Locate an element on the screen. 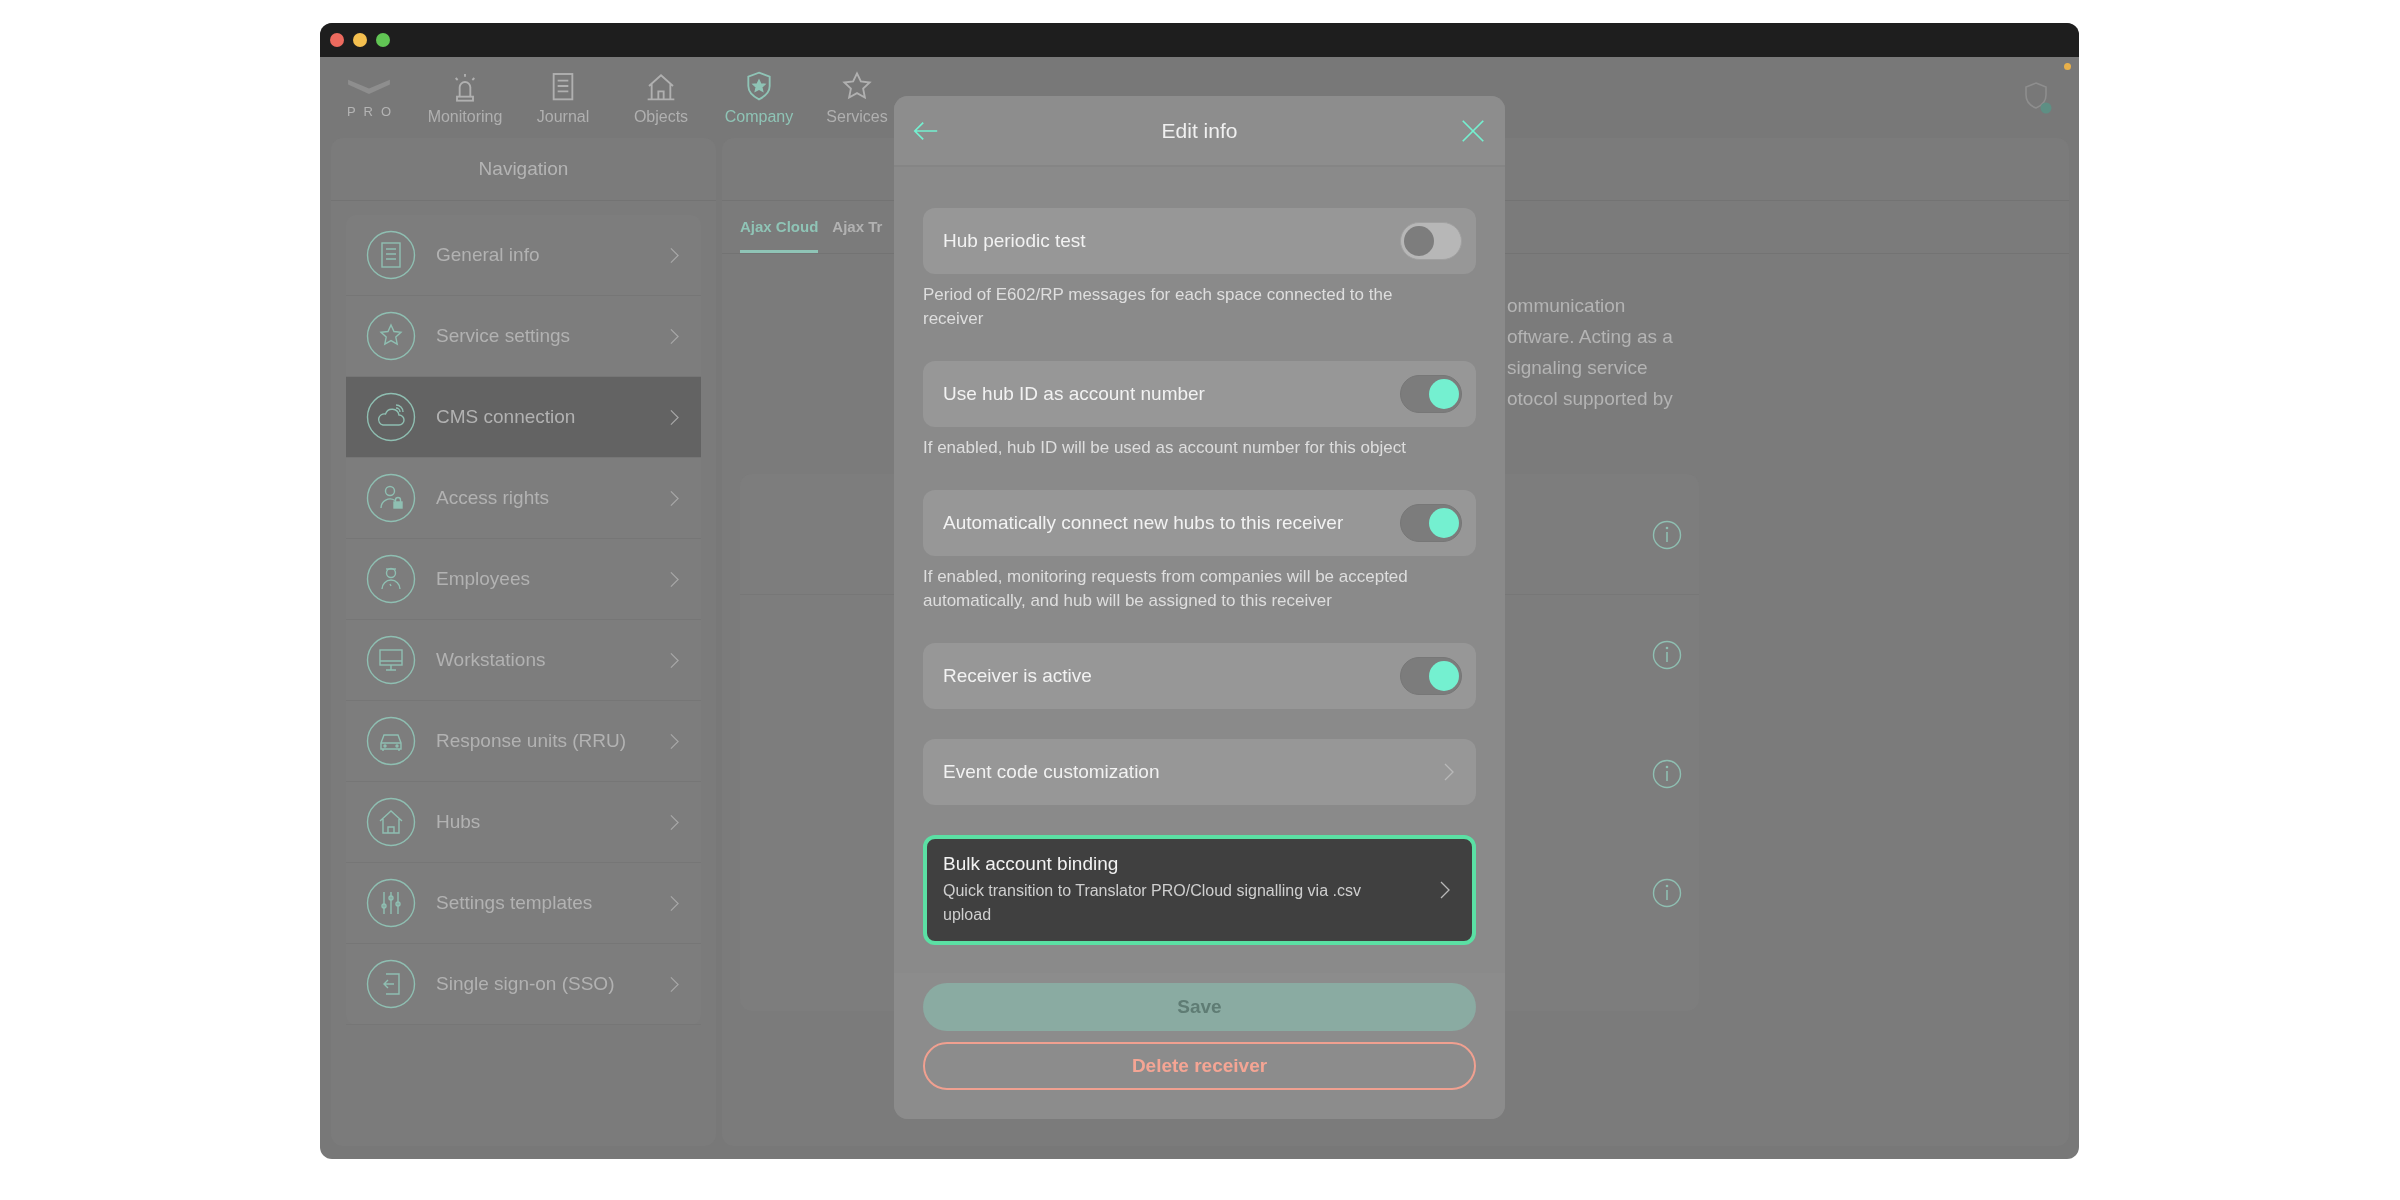  dialog-title: Edit info is located at coordinates (1199, 130).